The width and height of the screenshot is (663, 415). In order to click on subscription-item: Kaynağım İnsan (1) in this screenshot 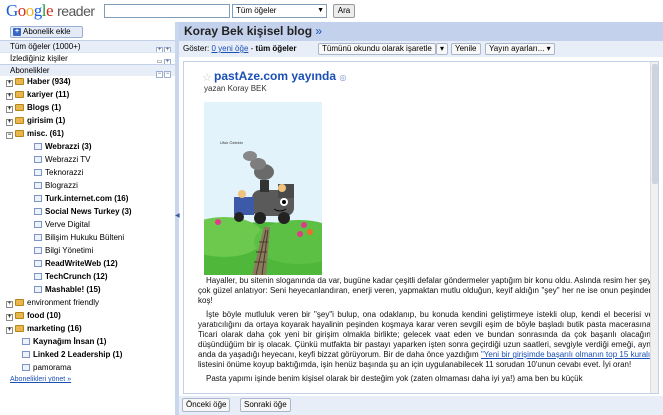, I will do `click(64, 342)`.